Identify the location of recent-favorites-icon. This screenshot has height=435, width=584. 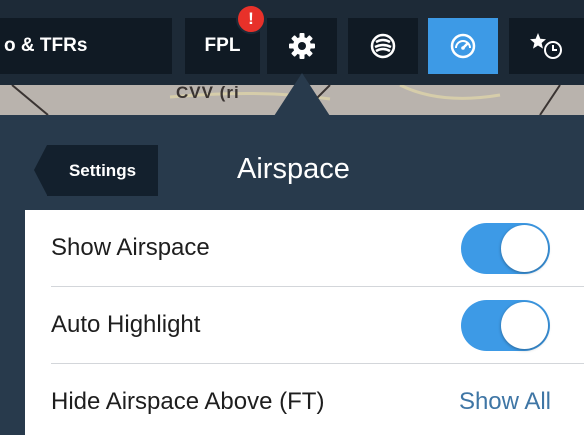
(545, 46).